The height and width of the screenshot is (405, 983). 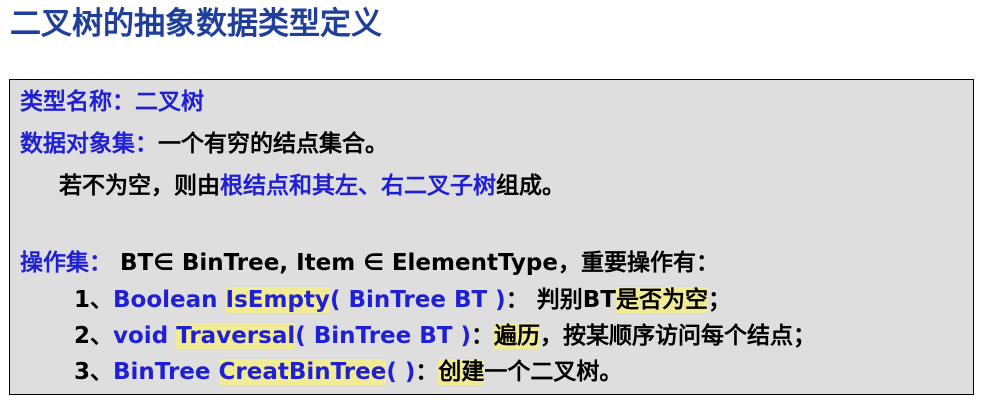 What do you see at coordinates (401, 372) in the screenshot?
I see `operation-params: ( )` at bounding box center [401, 372].